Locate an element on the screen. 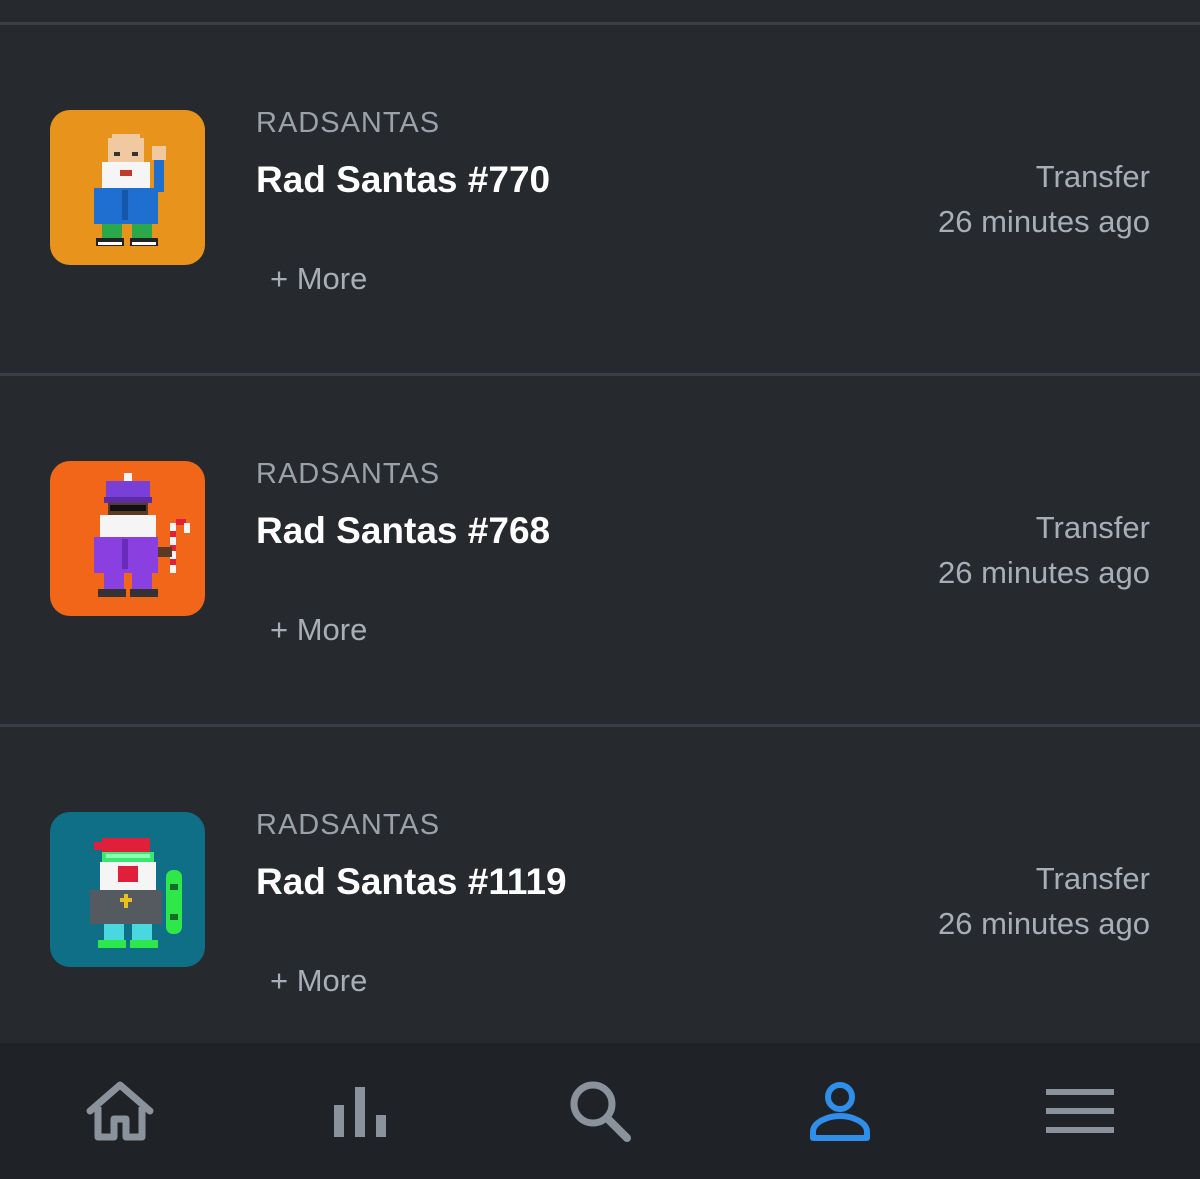 This screenshot has width=1200, height=1179. nav-profile-button is located at coordinates (840, 1111).